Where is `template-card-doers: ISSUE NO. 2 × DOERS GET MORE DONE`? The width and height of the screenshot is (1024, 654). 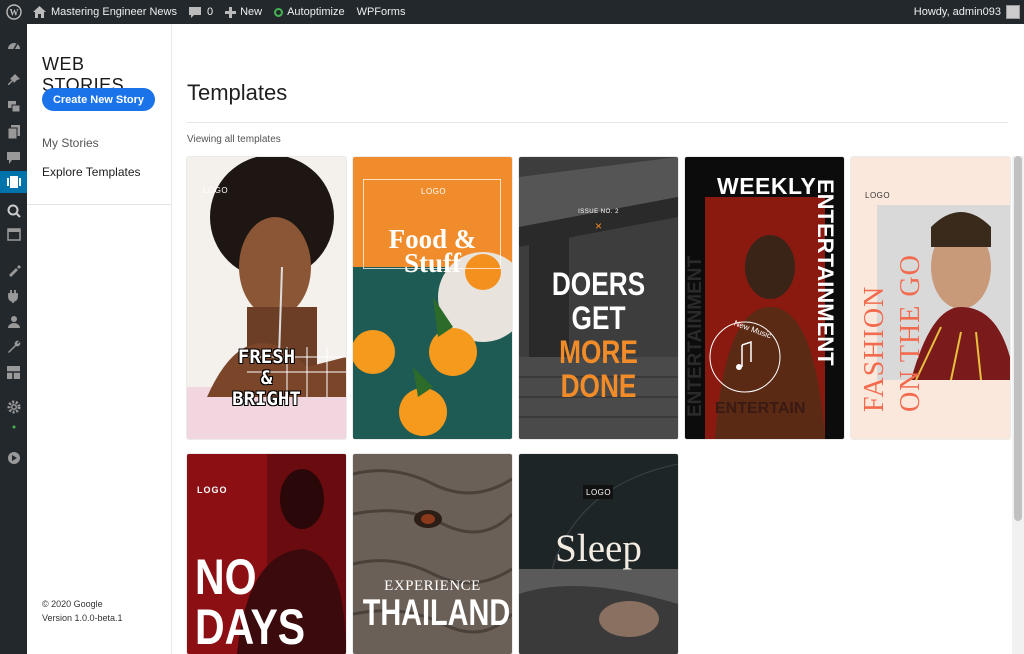 template-card-doers: ISSUE NO. 2 × DOERS GET MORE DONE is located at coordinates (598, 298).